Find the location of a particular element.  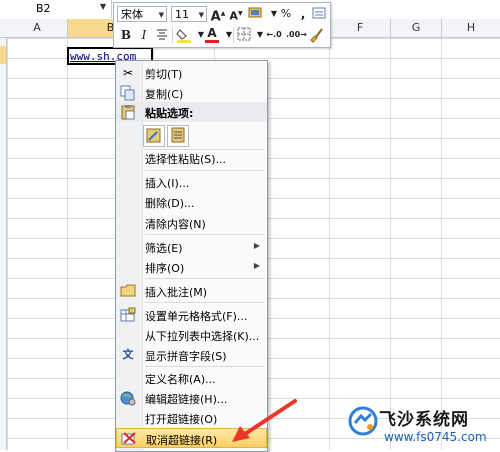

borders-icon is located at coordinates (244, 35).